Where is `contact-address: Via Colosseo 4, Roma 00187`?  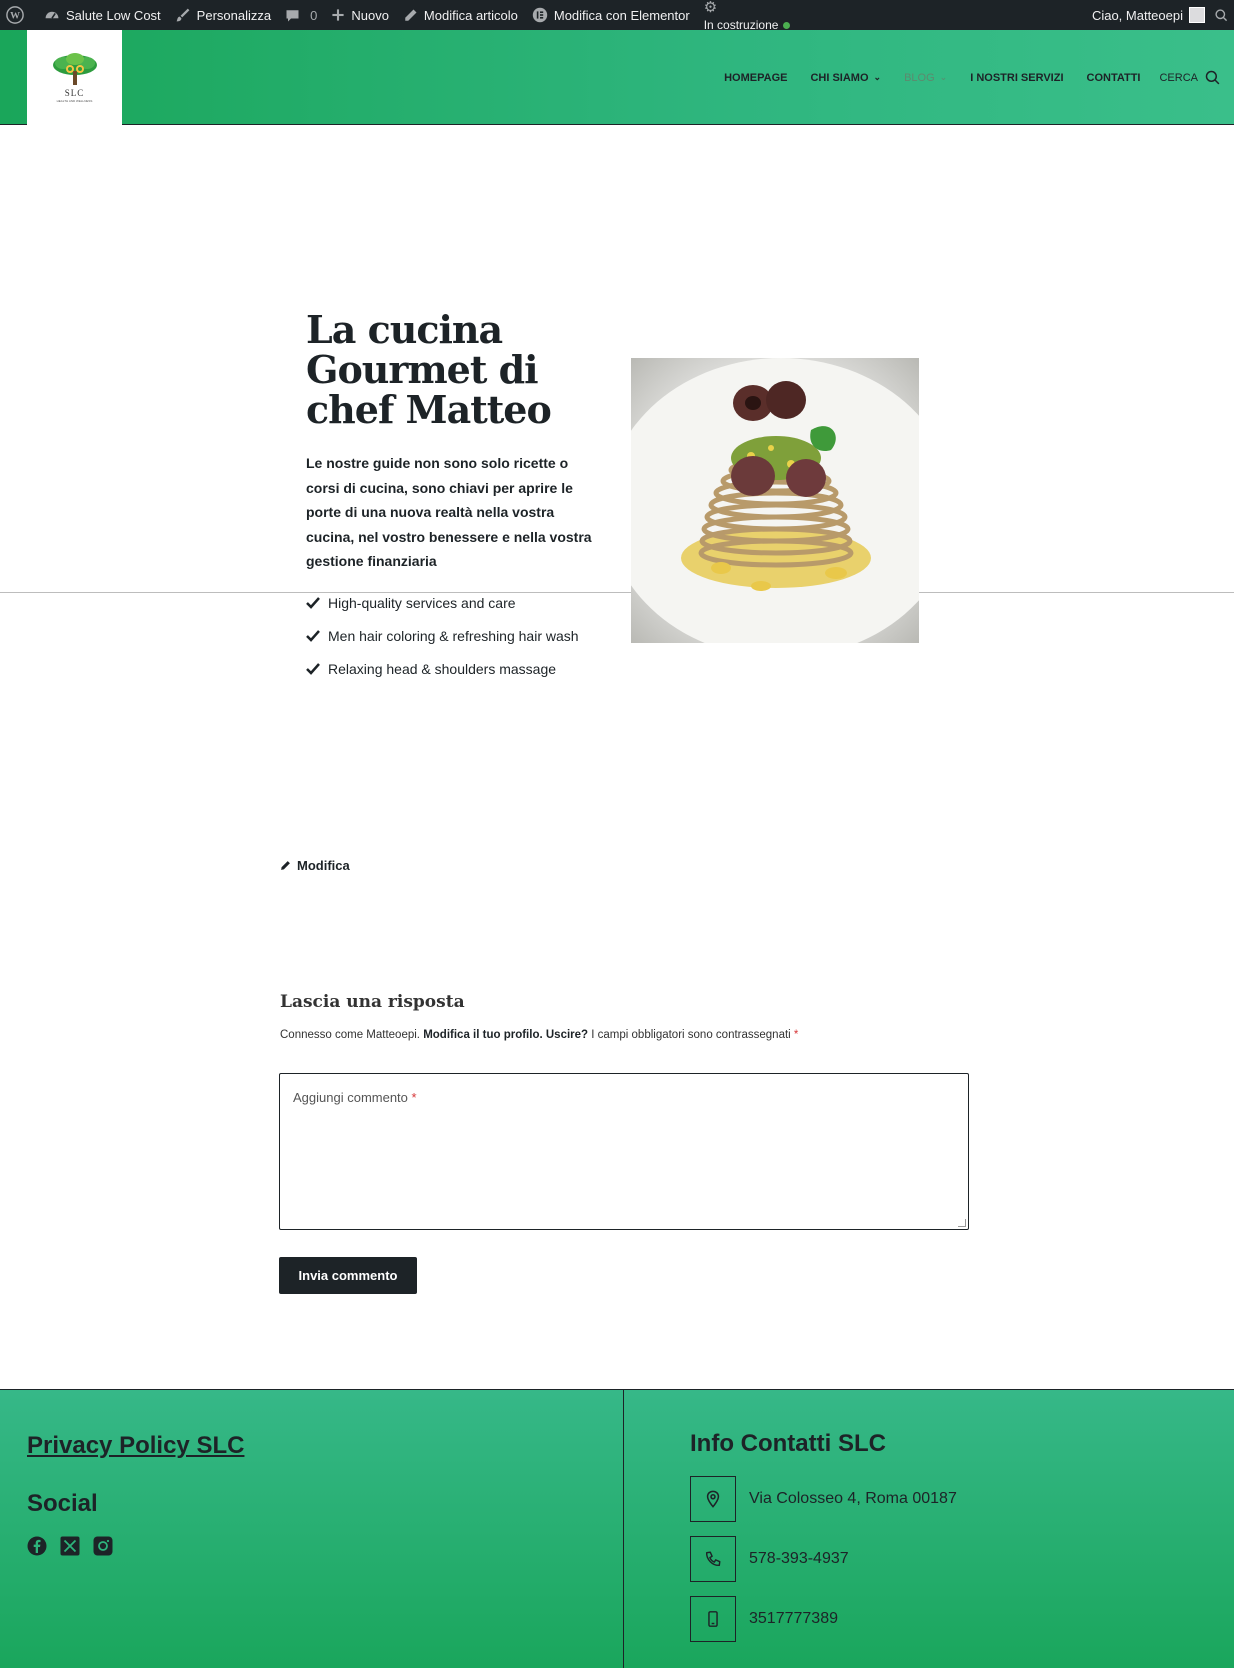 contact-address: Via Colosseo 4, Roma 00187 is located at coordinates (823, 1499).